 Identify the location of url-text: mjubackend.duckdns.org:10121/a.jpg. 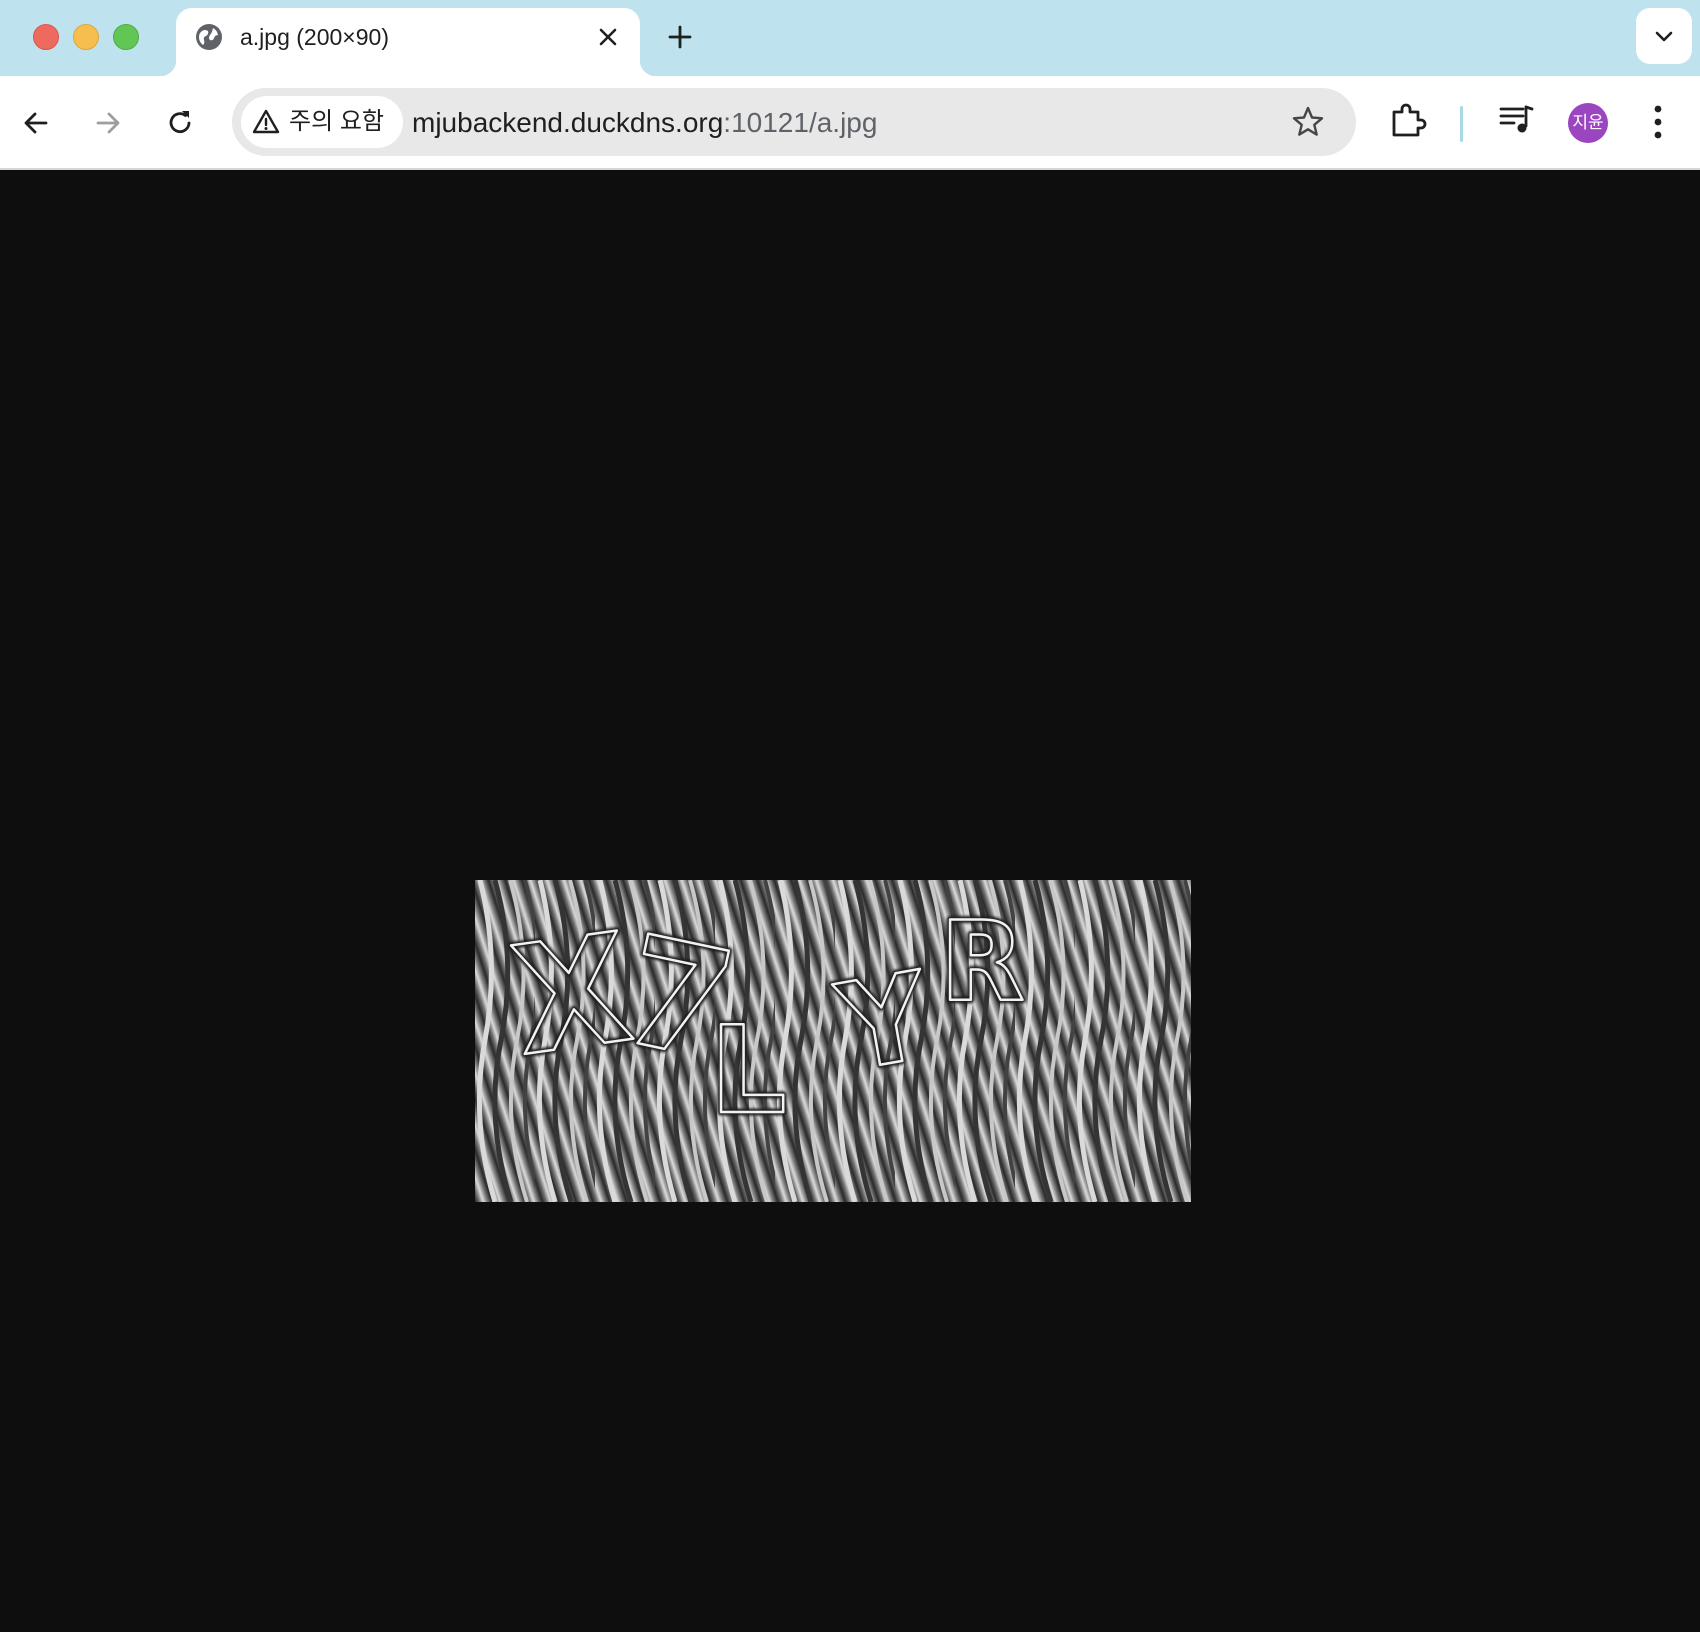
(644, 123).